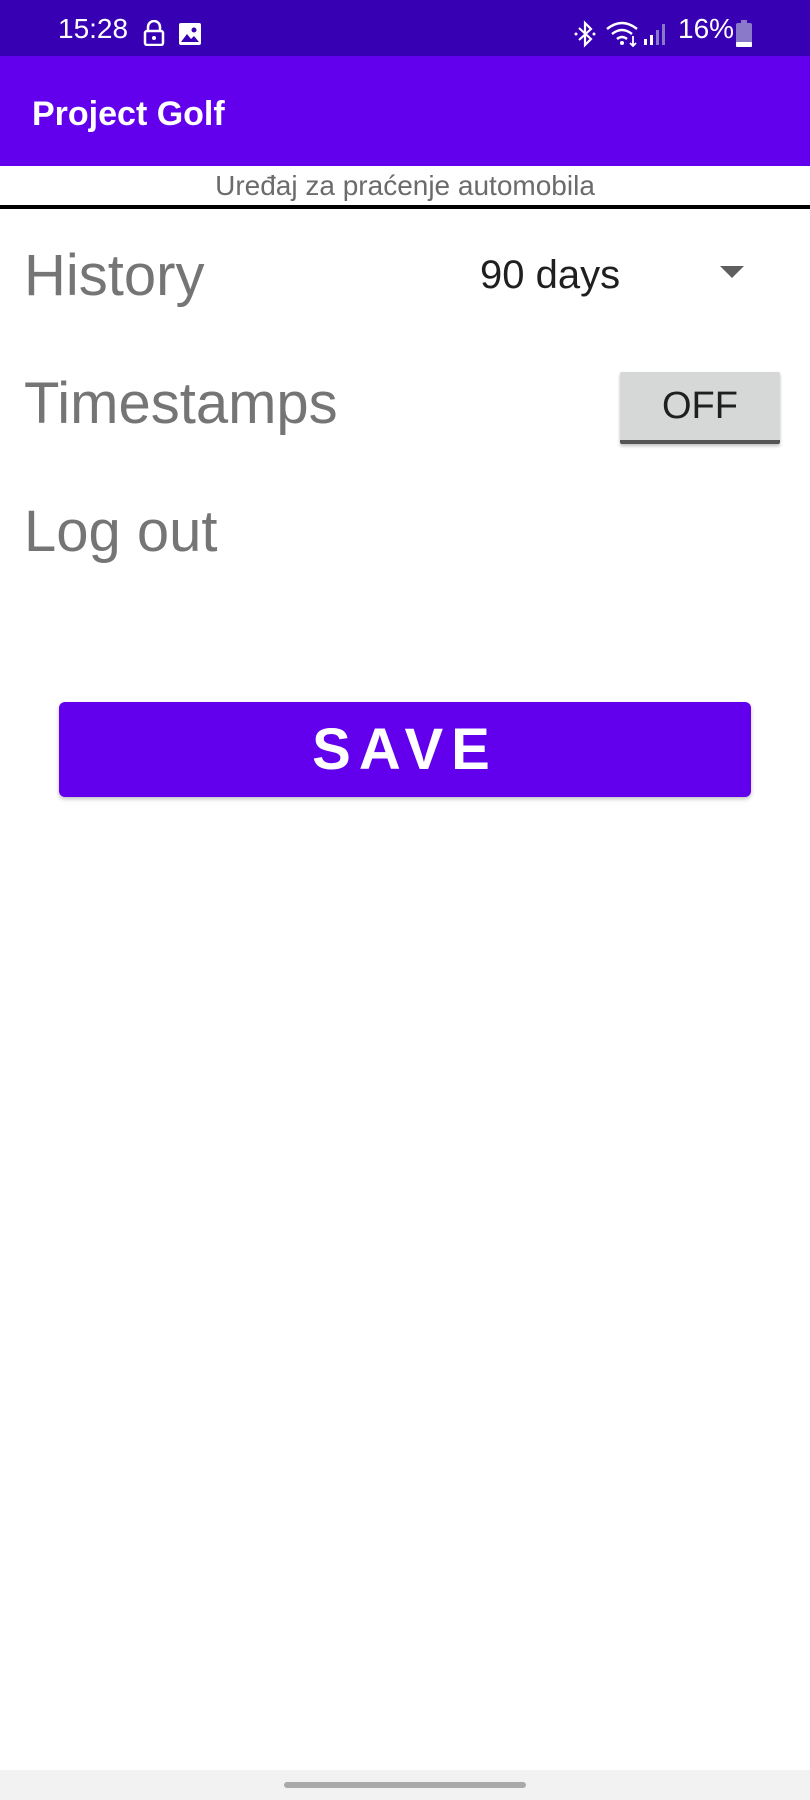  I want to click on navigation-bar, so click(405, 1785).